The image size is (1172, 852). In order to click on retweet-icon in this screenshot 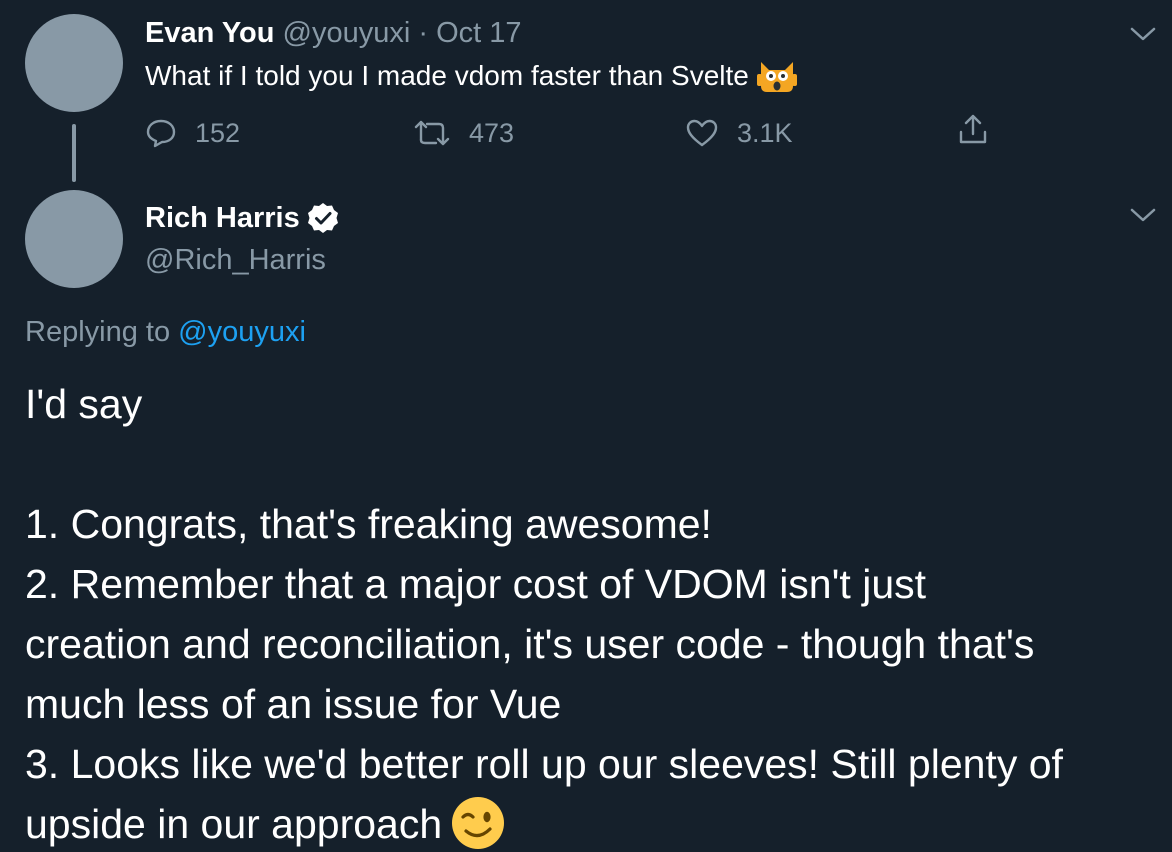, I will do `click(432, 133)`.